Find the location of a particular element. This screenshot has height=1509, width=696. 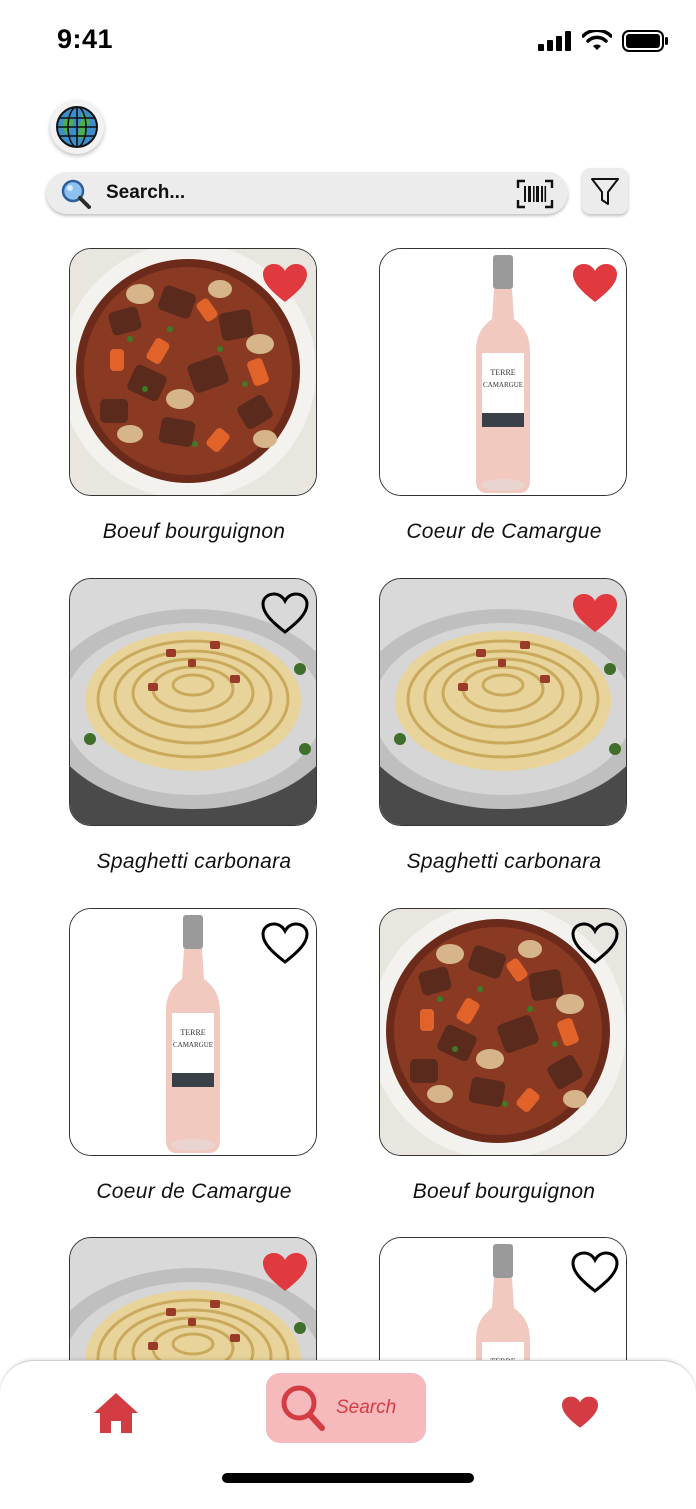

filter-icon is located at coordinates (605, 191).